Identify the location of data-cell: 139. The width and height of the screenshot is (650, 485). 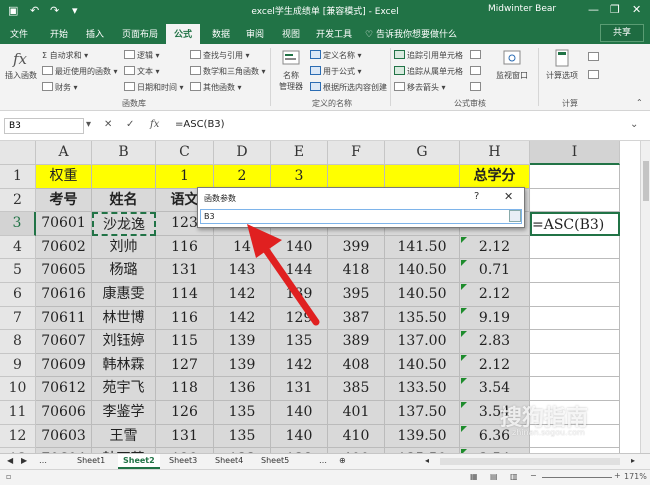
(299, 295).